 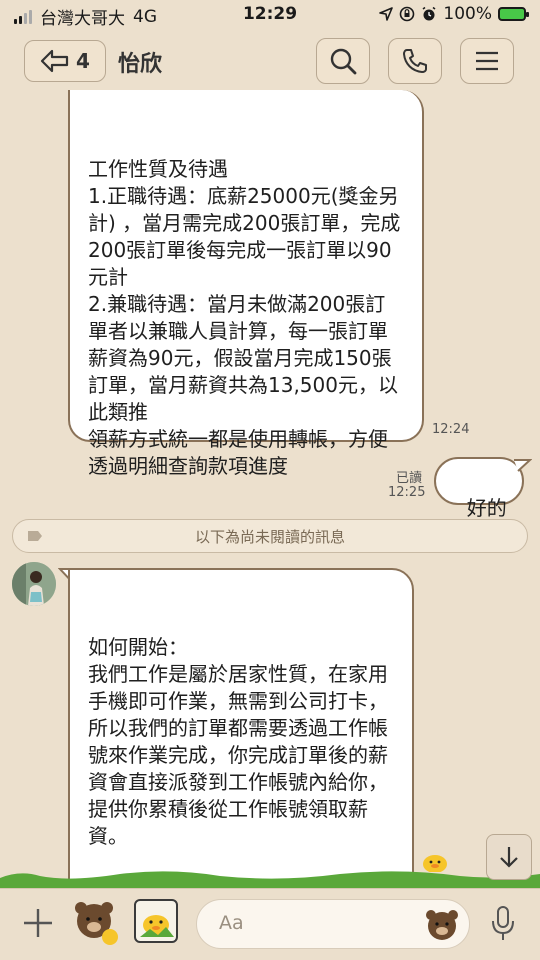 I want to click on menu-button, so click(x=487, y=61).